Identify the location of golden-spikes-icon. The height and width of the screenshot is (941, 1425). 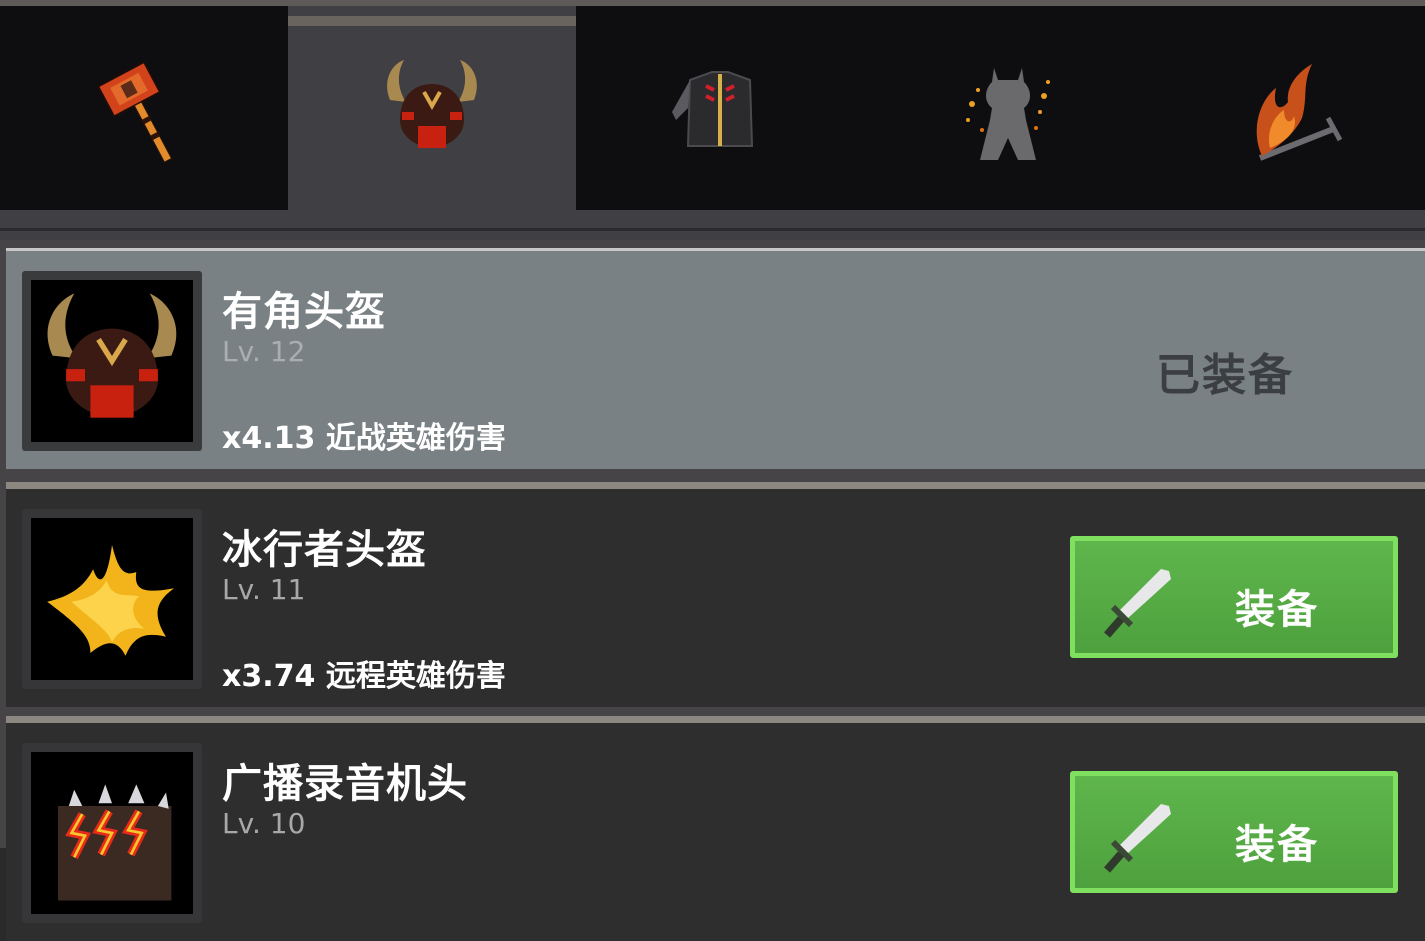
(111, 600).